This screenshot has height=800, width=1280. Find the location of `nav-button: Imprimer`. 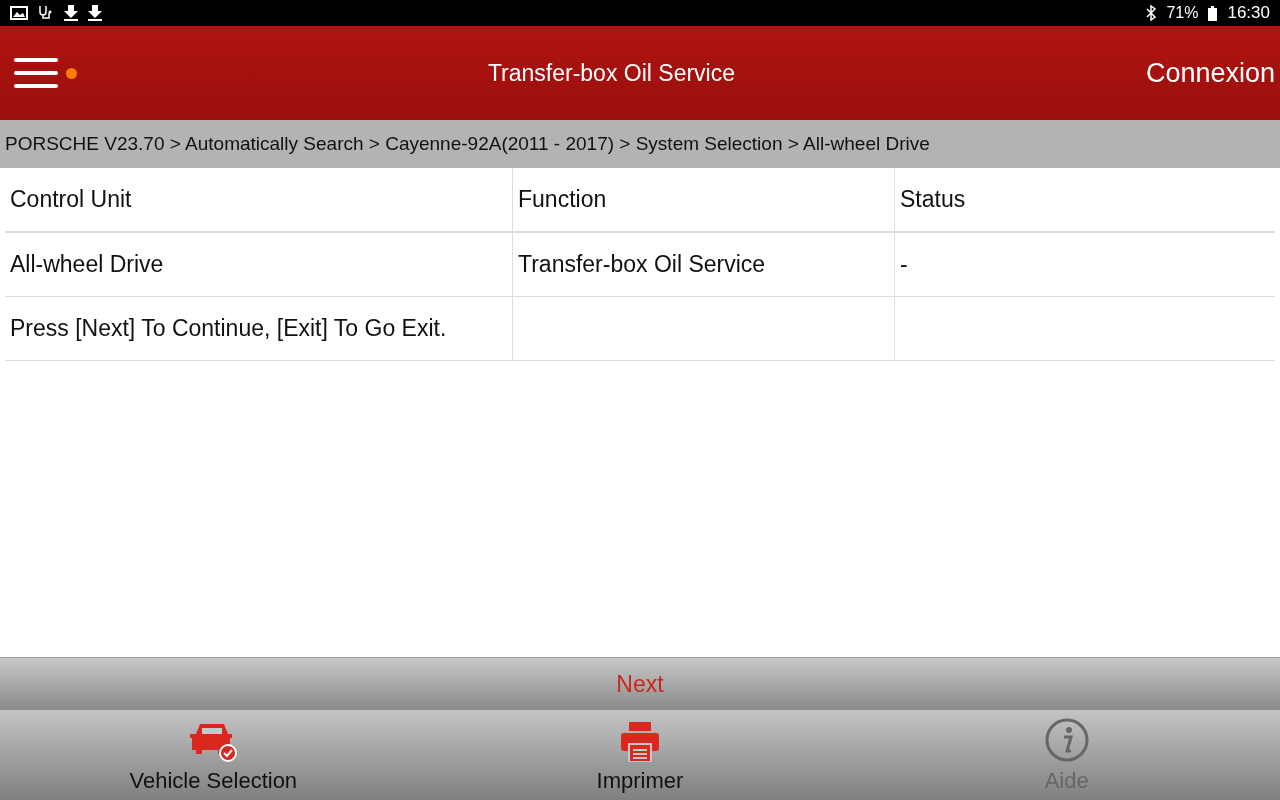

nav-button: Imprimer is located at coordinates (640, 755).